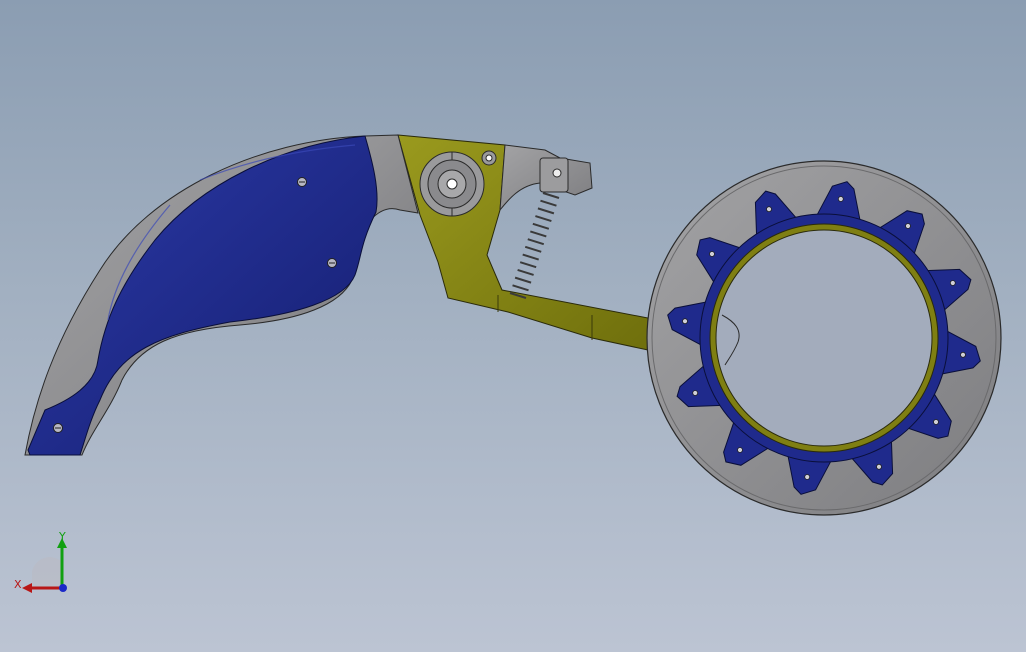 The image size is (1026, 652). Describe the element at coordinates (62, 536) in the screenshot. I see `y-axis-label: Y` at that location.